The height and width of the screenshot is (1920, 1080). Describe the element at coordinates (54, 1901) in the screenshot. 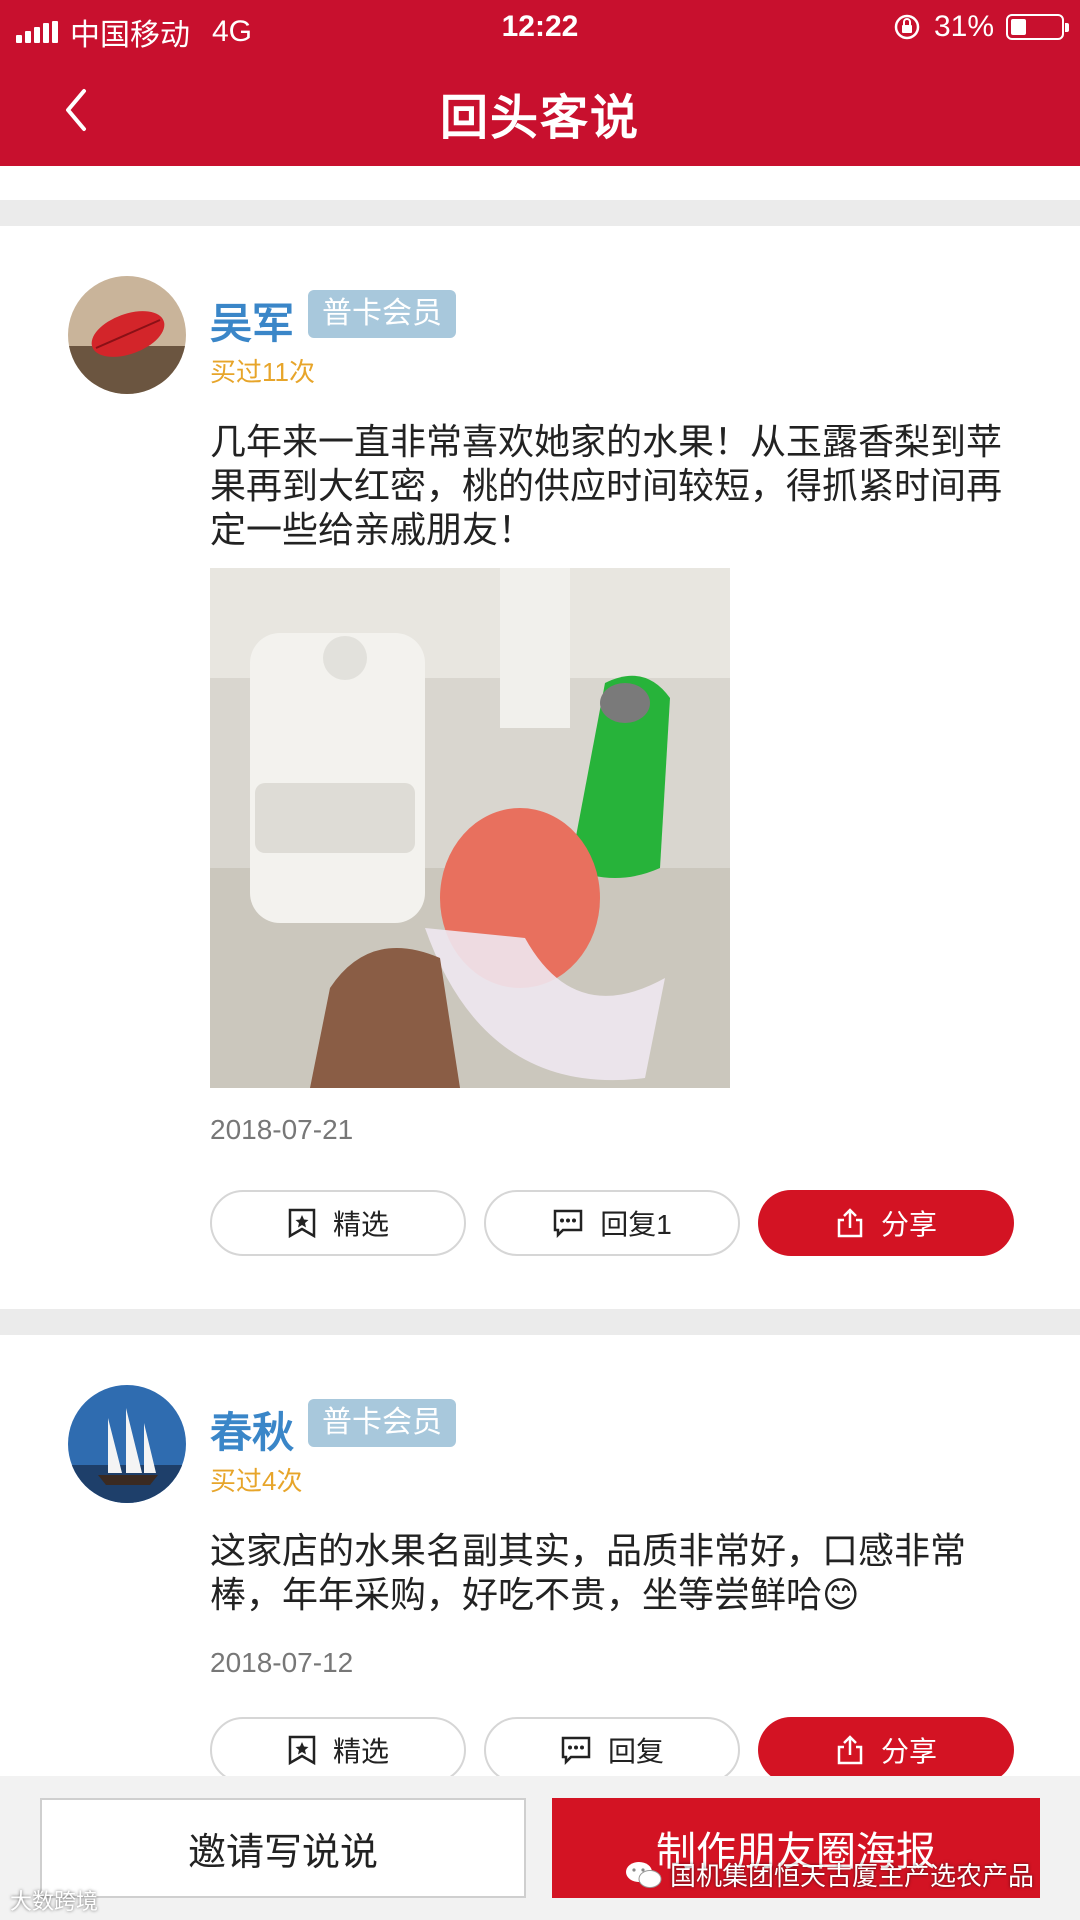

I see `watermark-left: 大数跨境` at that location.